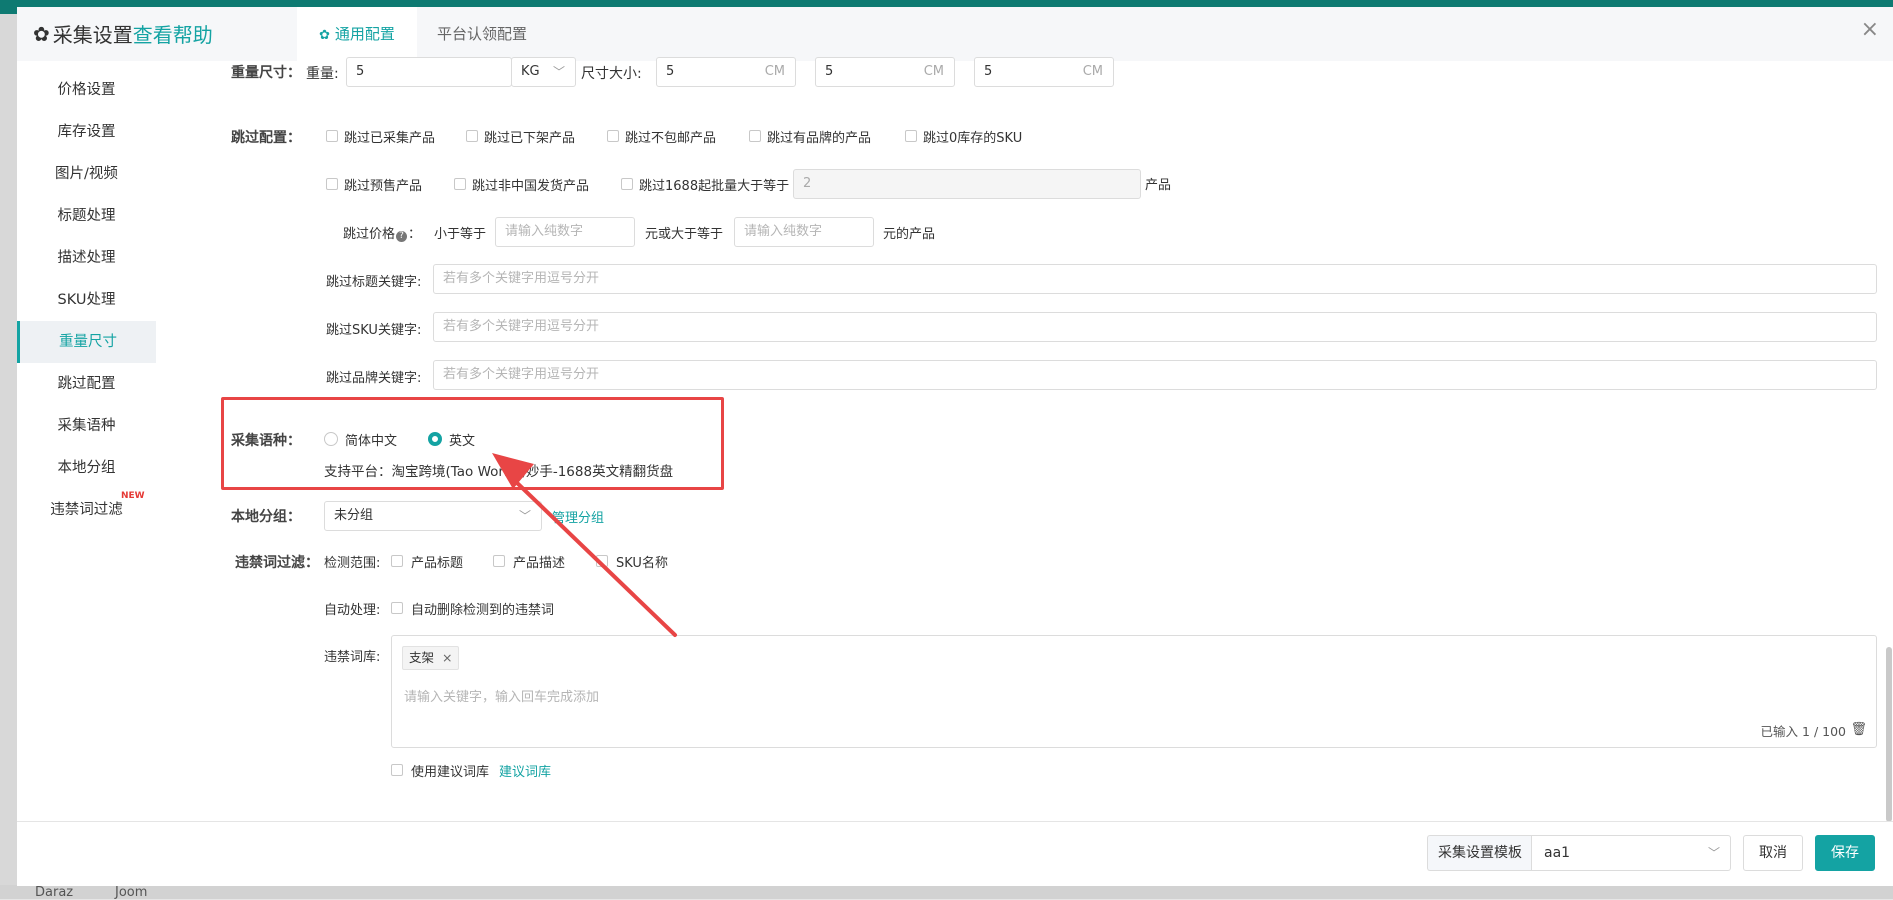 The width and height of the screenshot is (1893, 900). I want to click on price-or-greater-label: 元或大于等于, so click(684, 234).